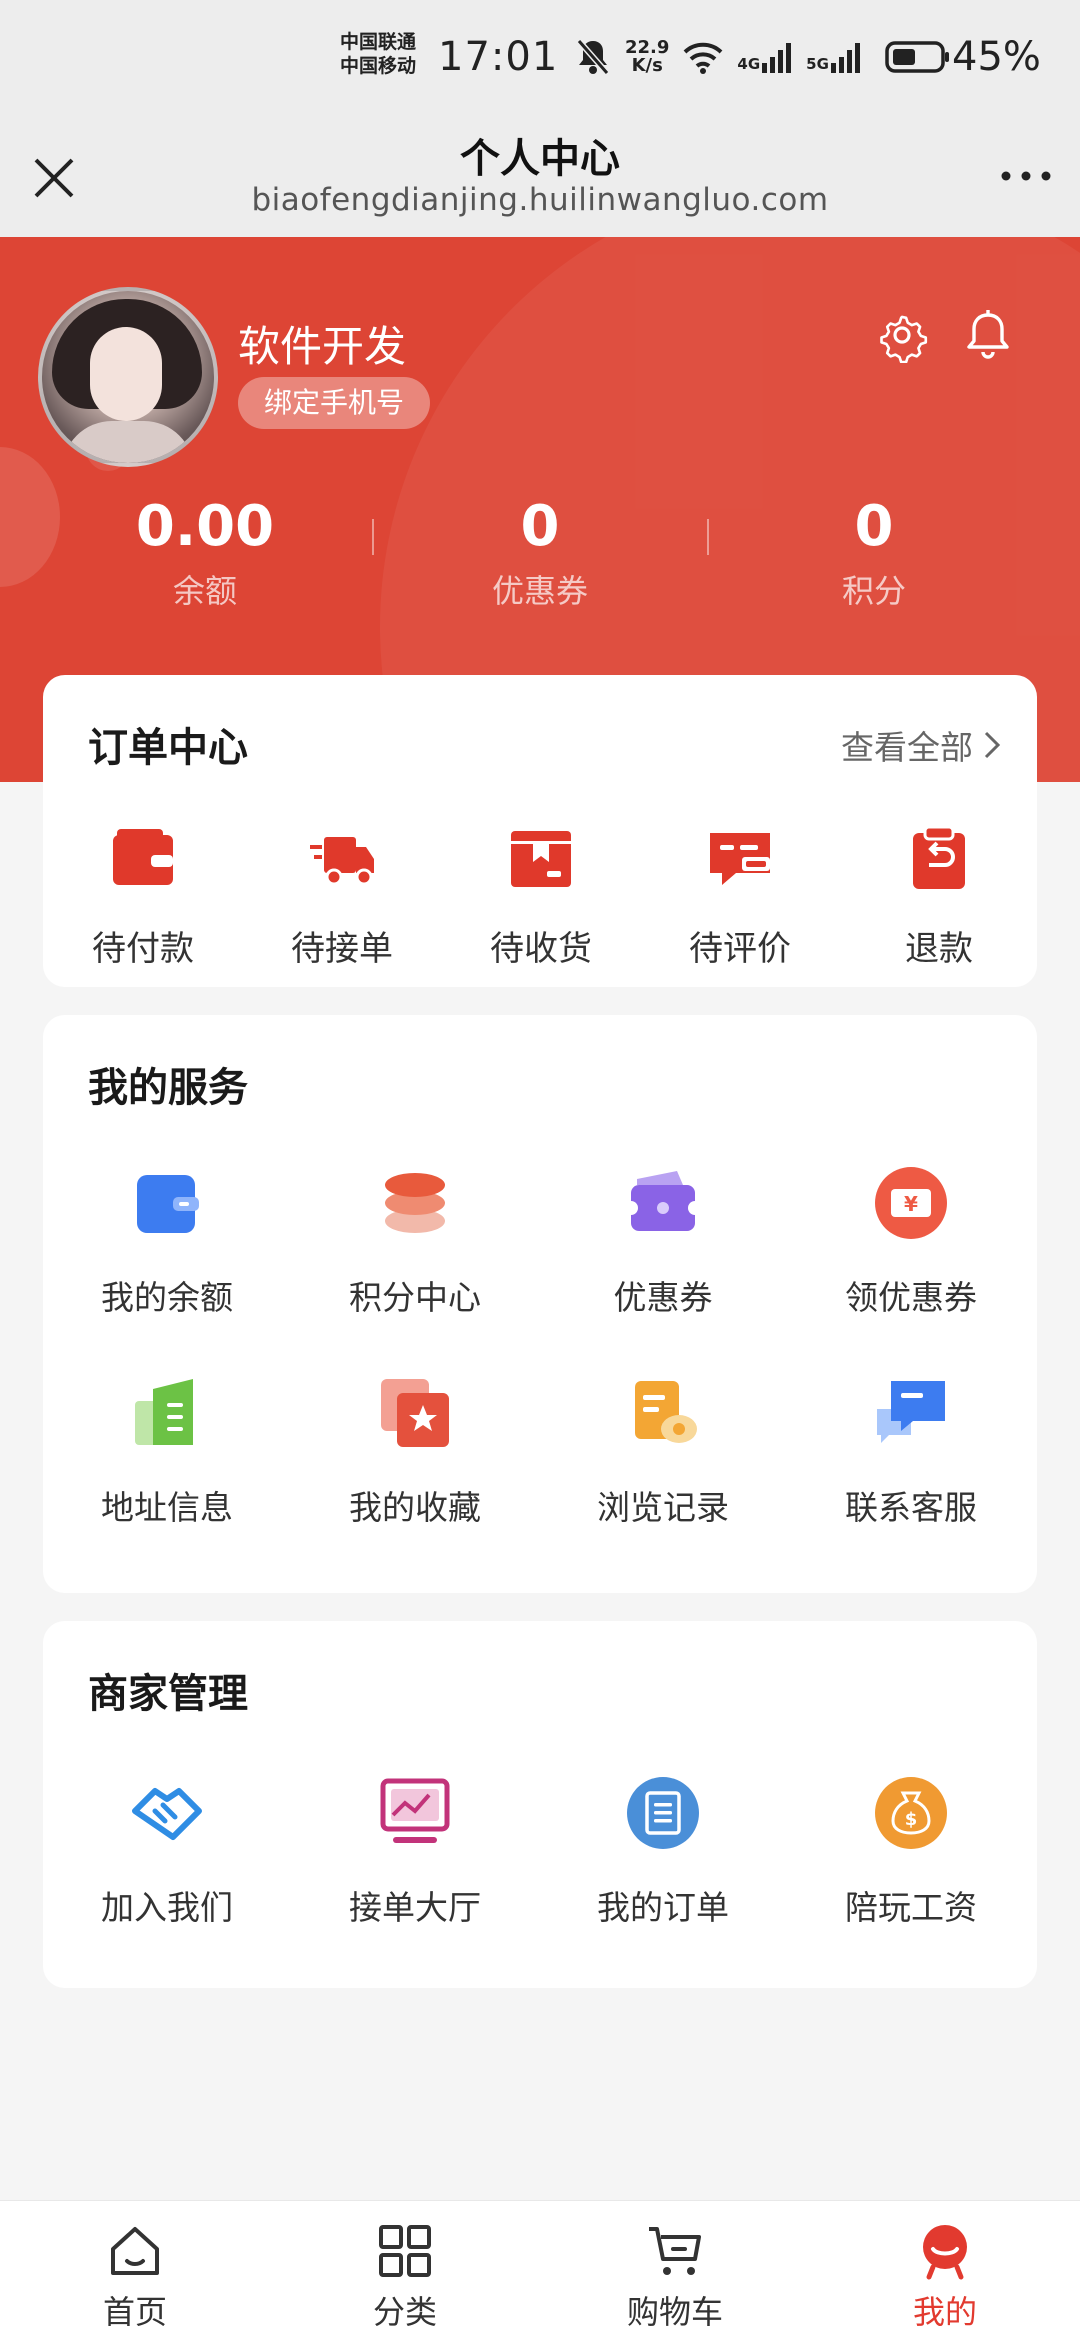 The width and height of the screenshot is (1080, 2339). I want to click on service-label: 优惠券, so click(663, 1297).